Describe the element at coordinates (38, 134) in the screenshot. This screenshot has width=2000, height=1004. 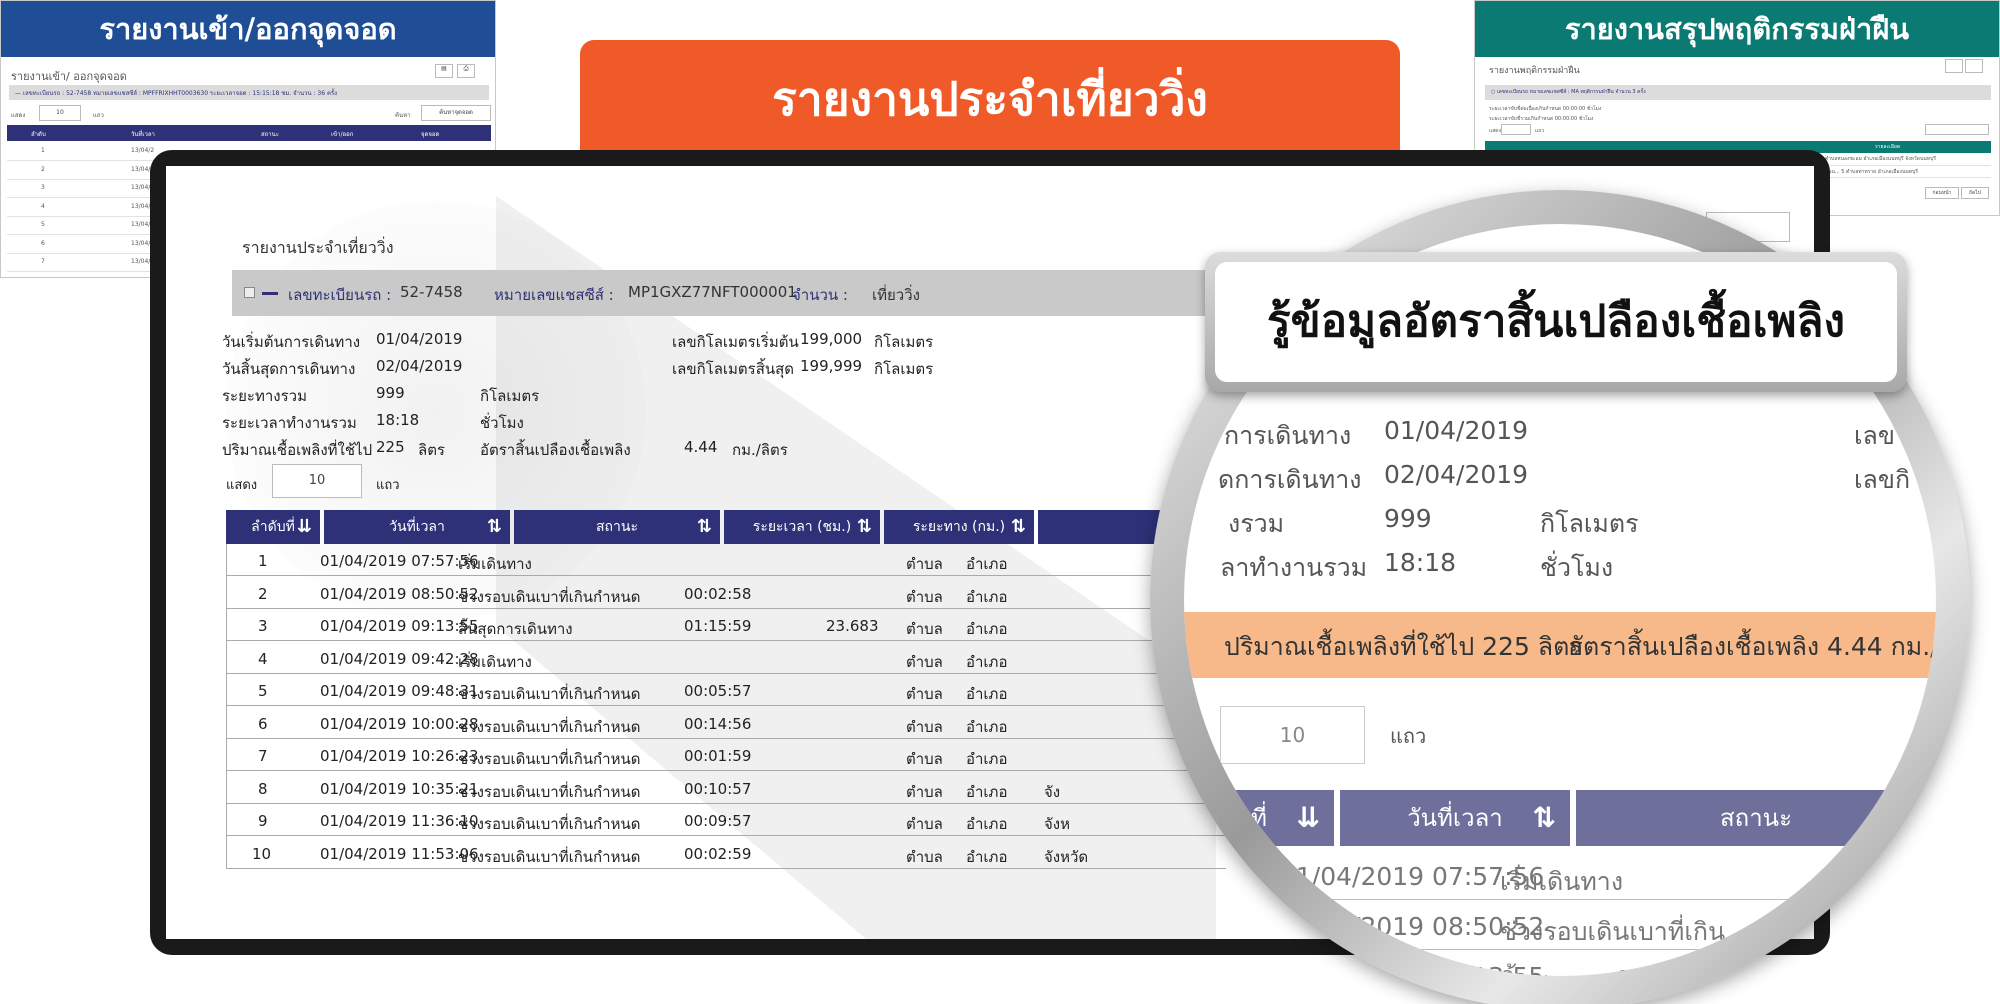
I see `col-no: ลำดับ` at that location.